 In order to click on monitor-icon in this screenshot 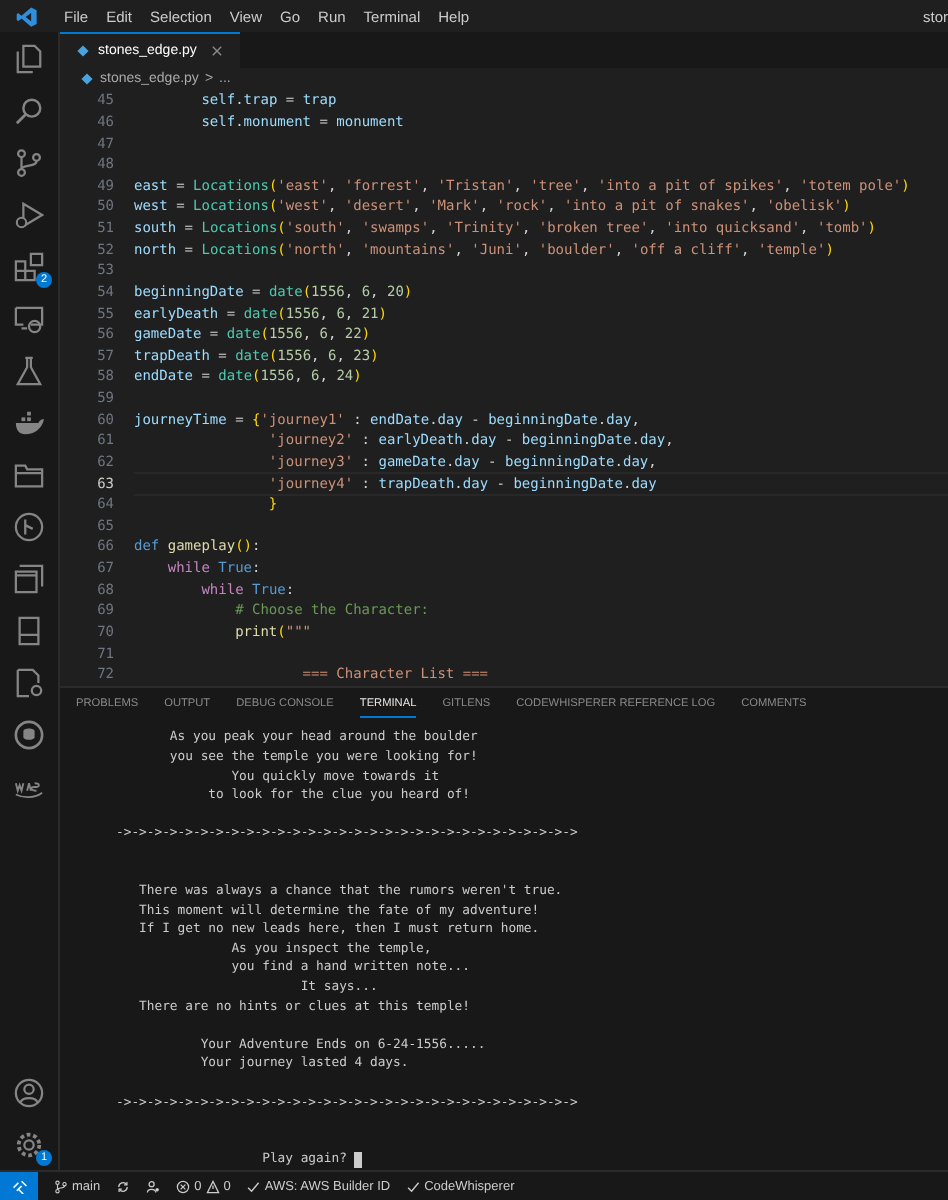, I will do `click(29, 318)`.